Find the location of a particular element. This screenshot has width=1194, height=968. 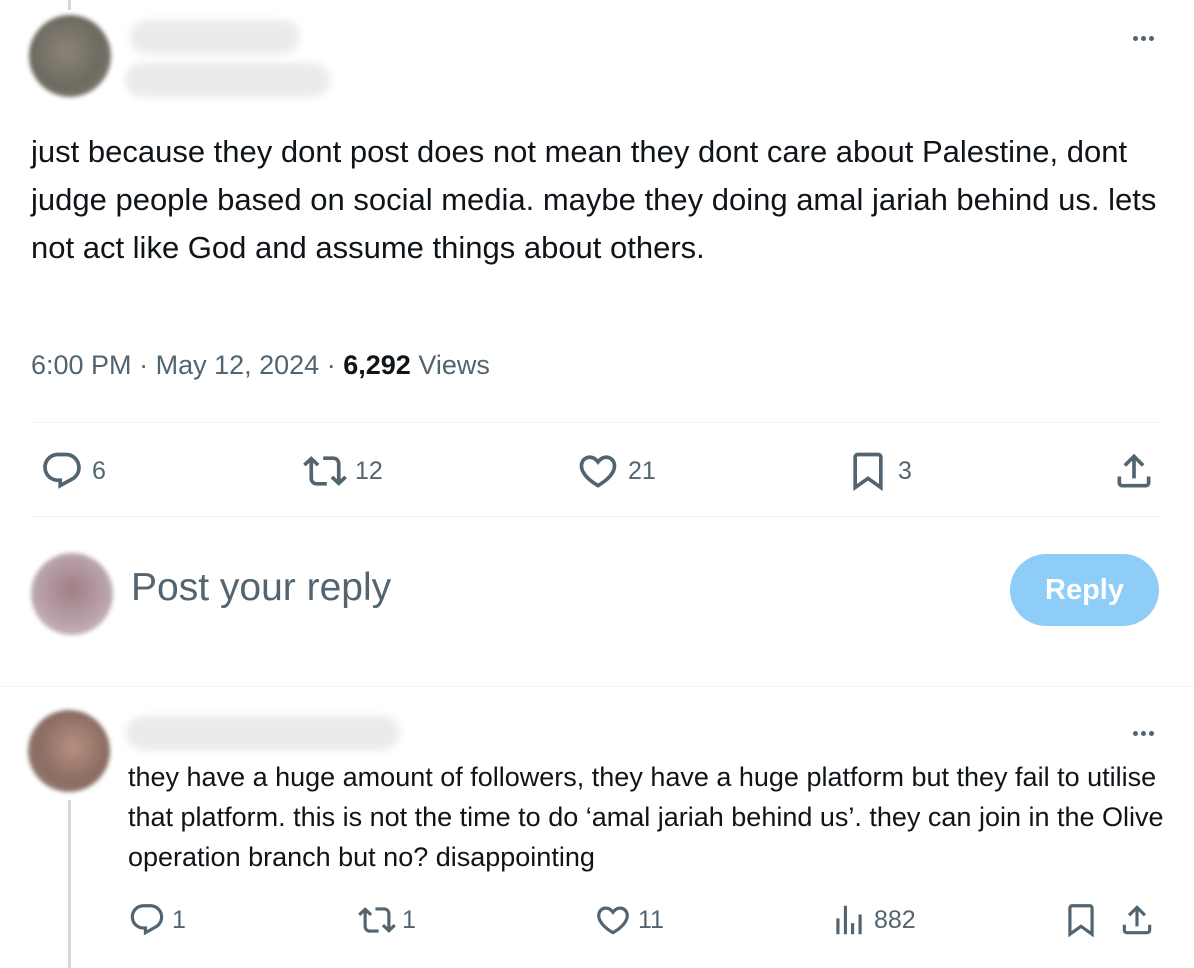

views-label: Views is located at coordinates (454, 365).